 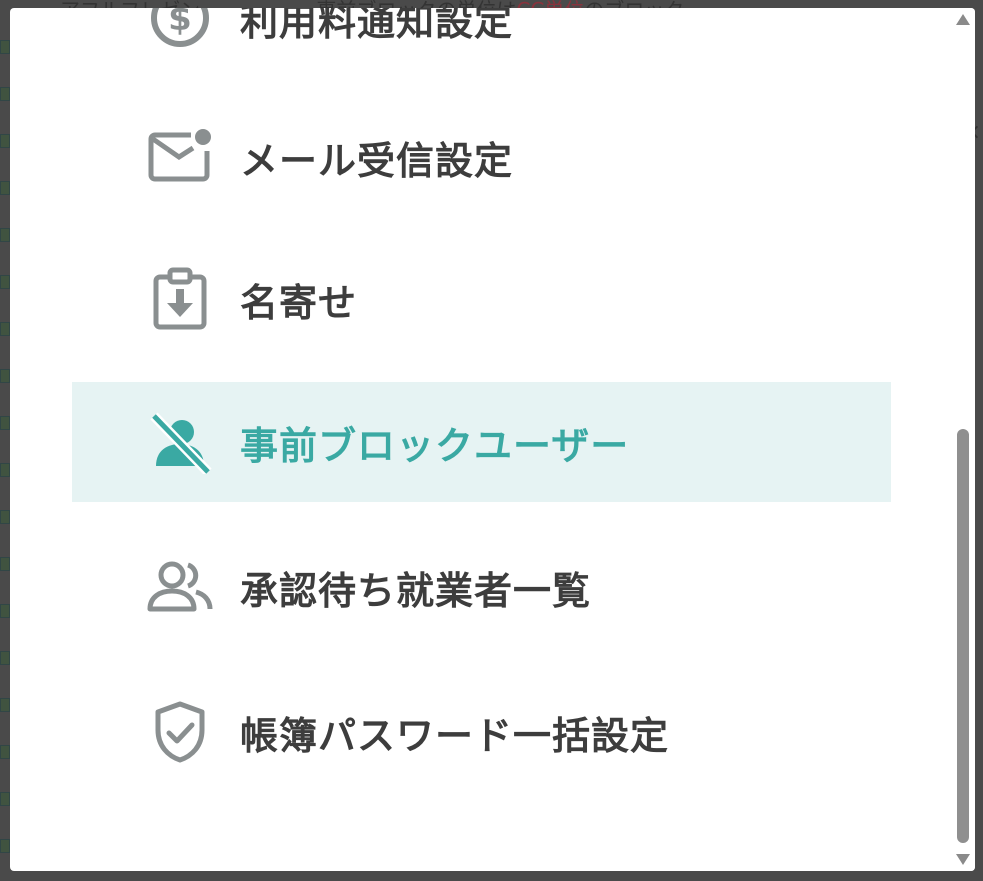 What do you see at coordinates (963, 636) in the screenshot?
I see `scrollbar-thumb` at bounding box center [963, 636].